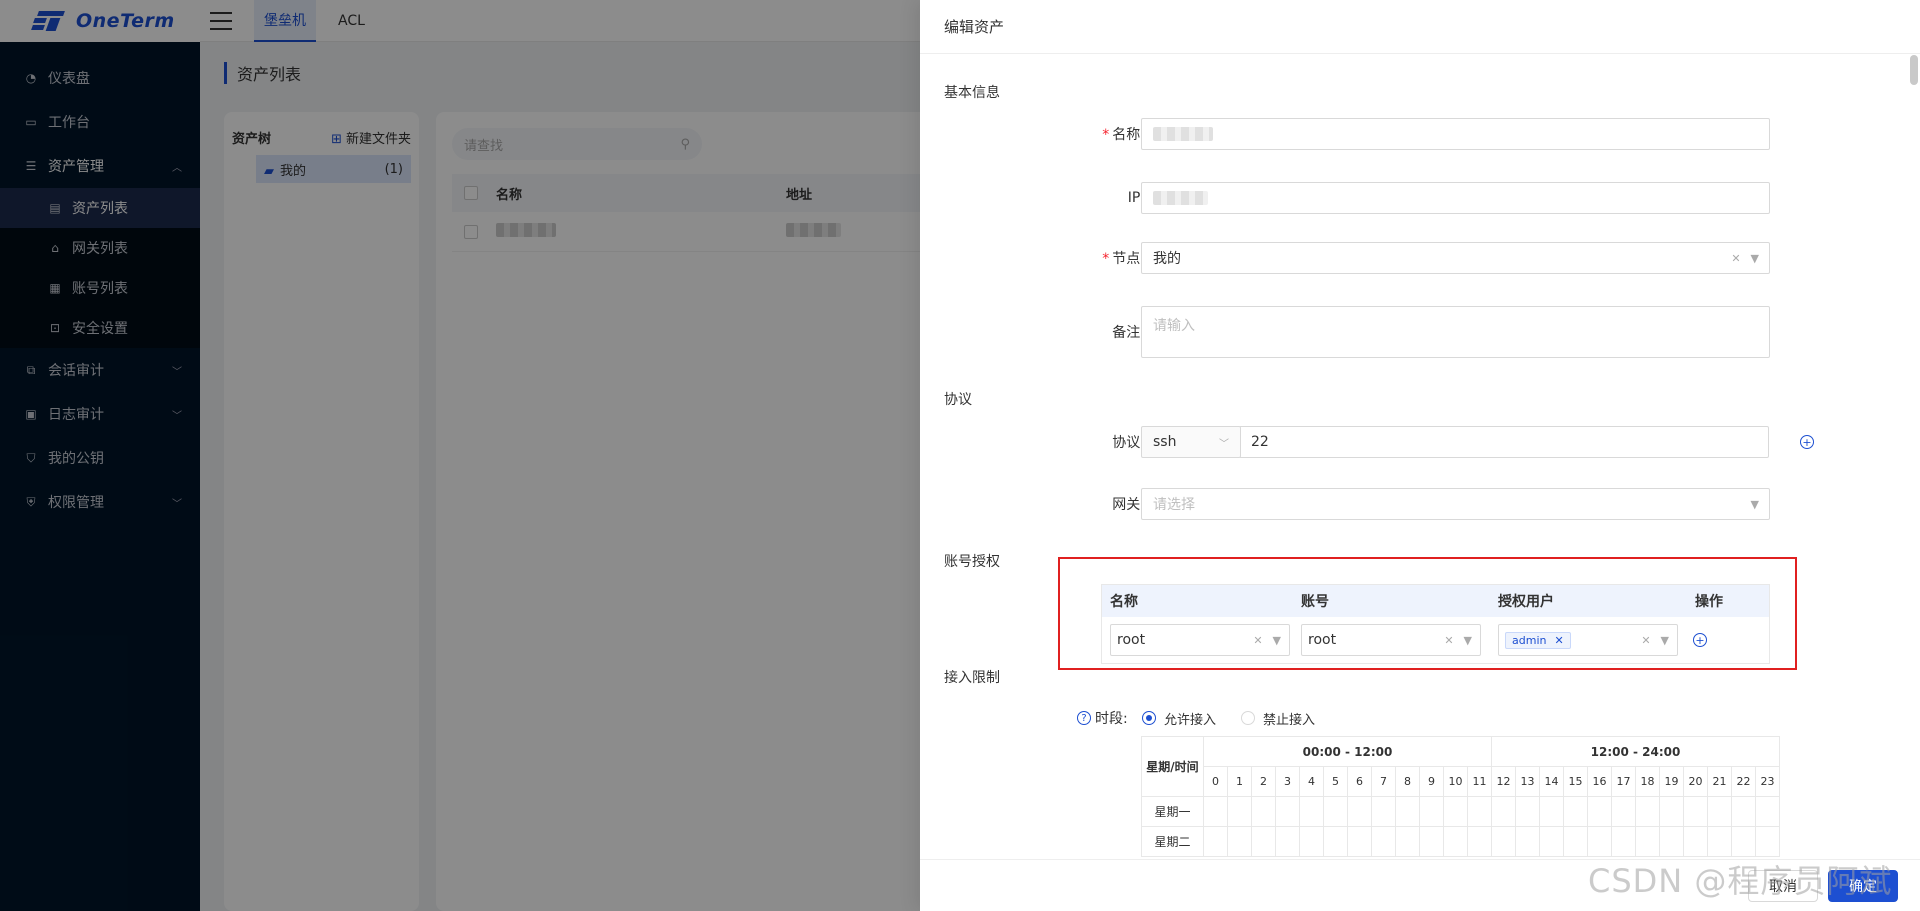  What do you see at coordinates (1248, 718) in the screenshot?
I see `radio-unchecked-icon` at bounding box center [1248, 718].